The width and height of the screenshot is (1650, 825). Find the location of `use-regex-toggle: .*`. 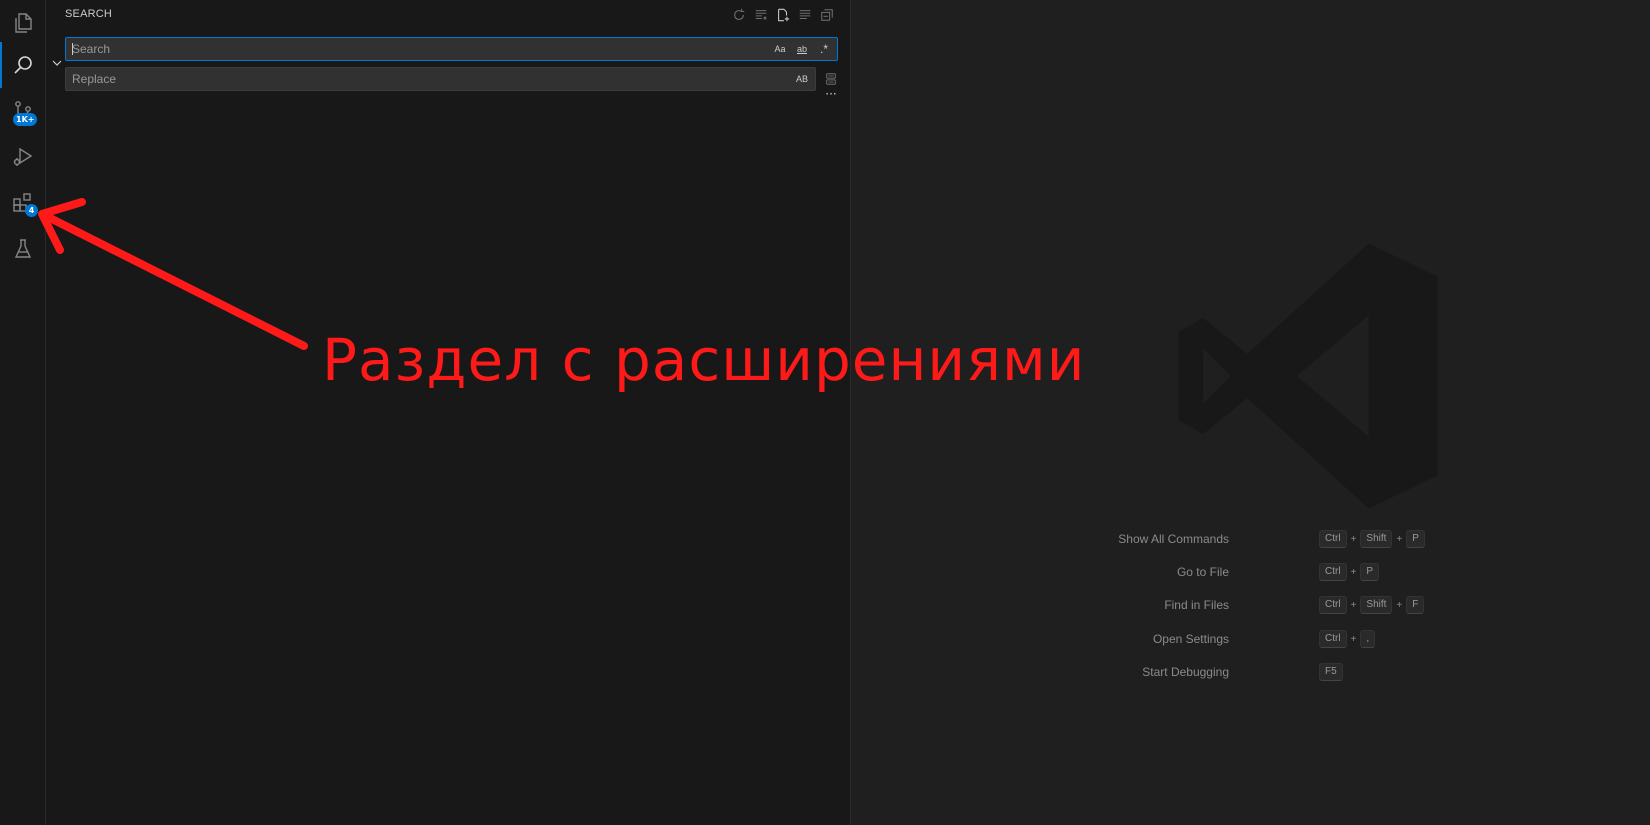

use-regex-toggle: .* is located at coordinates (824, 49).